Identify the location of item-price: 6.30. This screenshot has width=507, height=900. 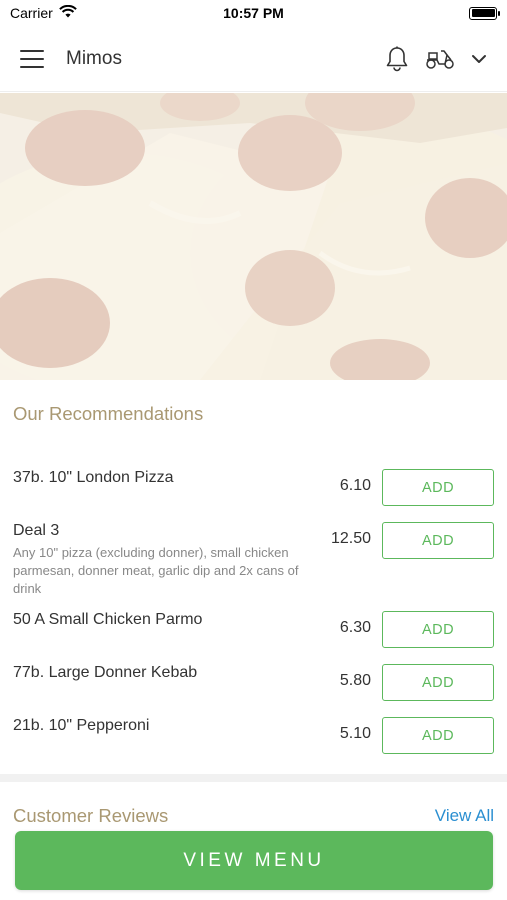
(355, 627).